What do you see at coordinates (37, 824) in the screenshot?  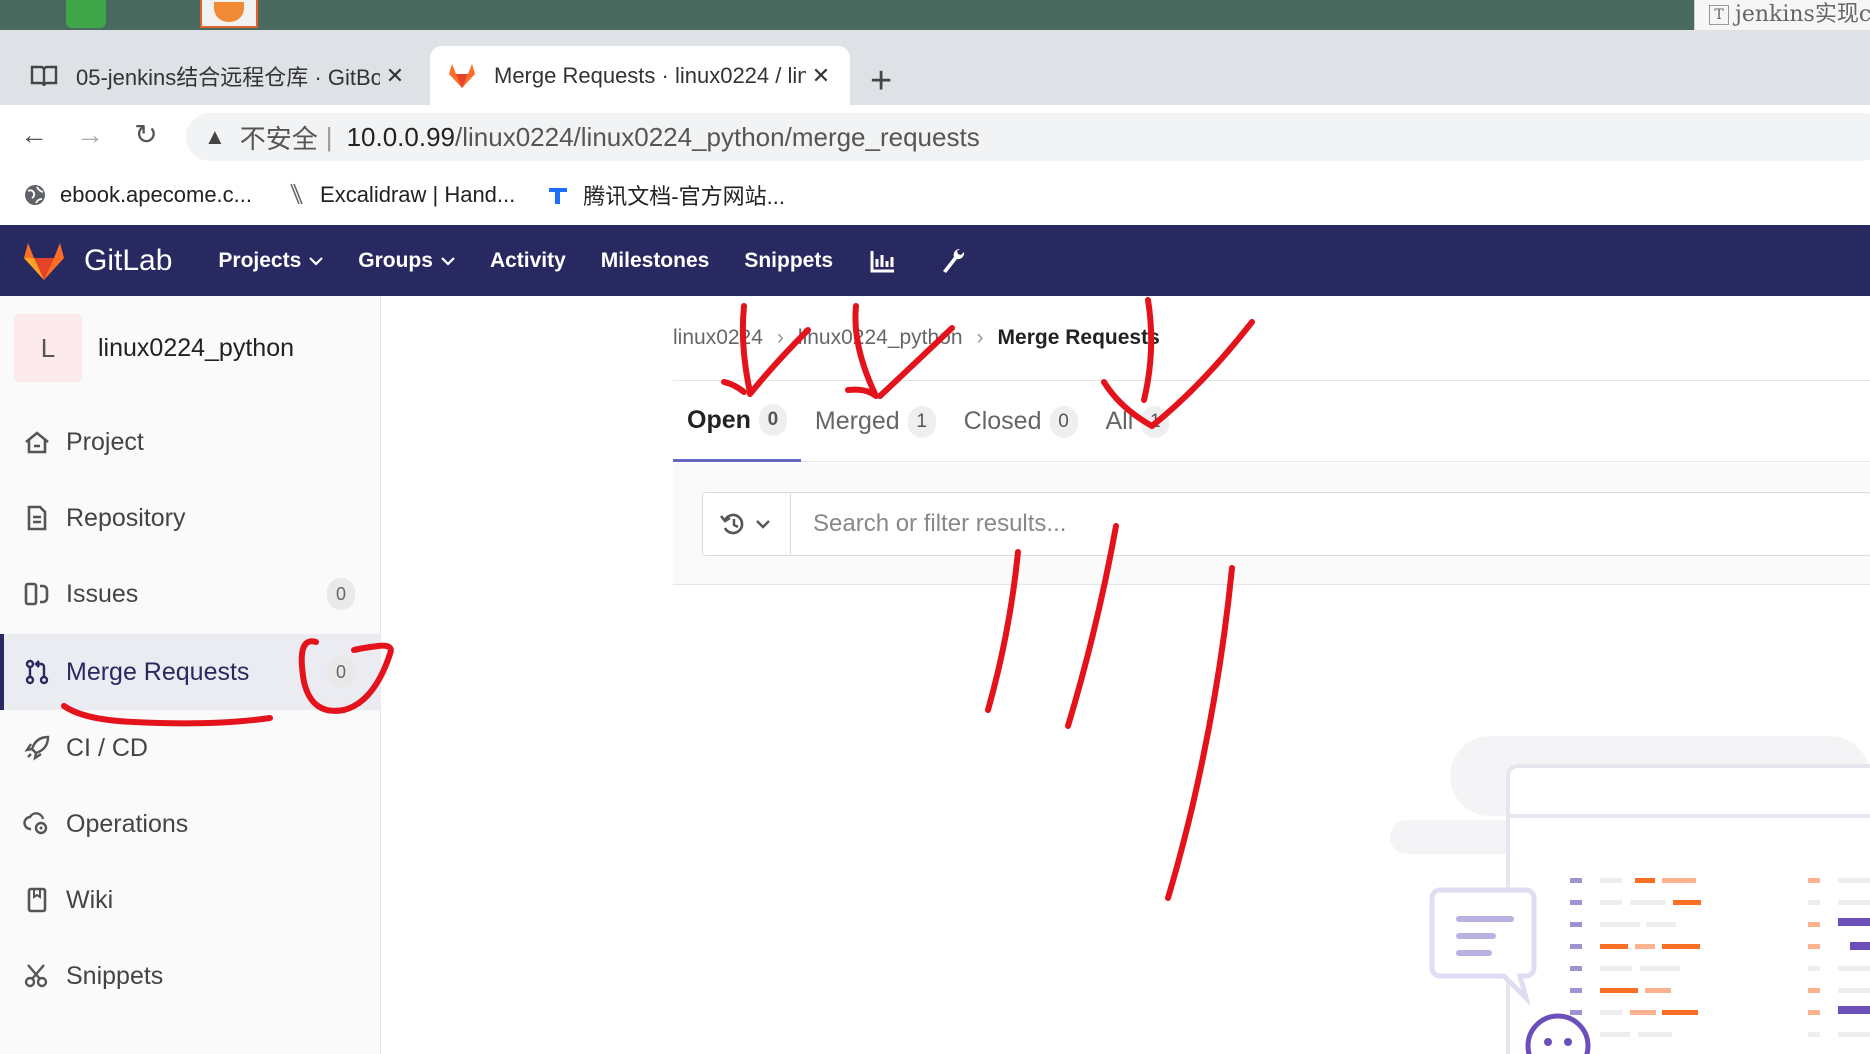 I see `cloud-gear-icon` at bounding box center [37, 824].